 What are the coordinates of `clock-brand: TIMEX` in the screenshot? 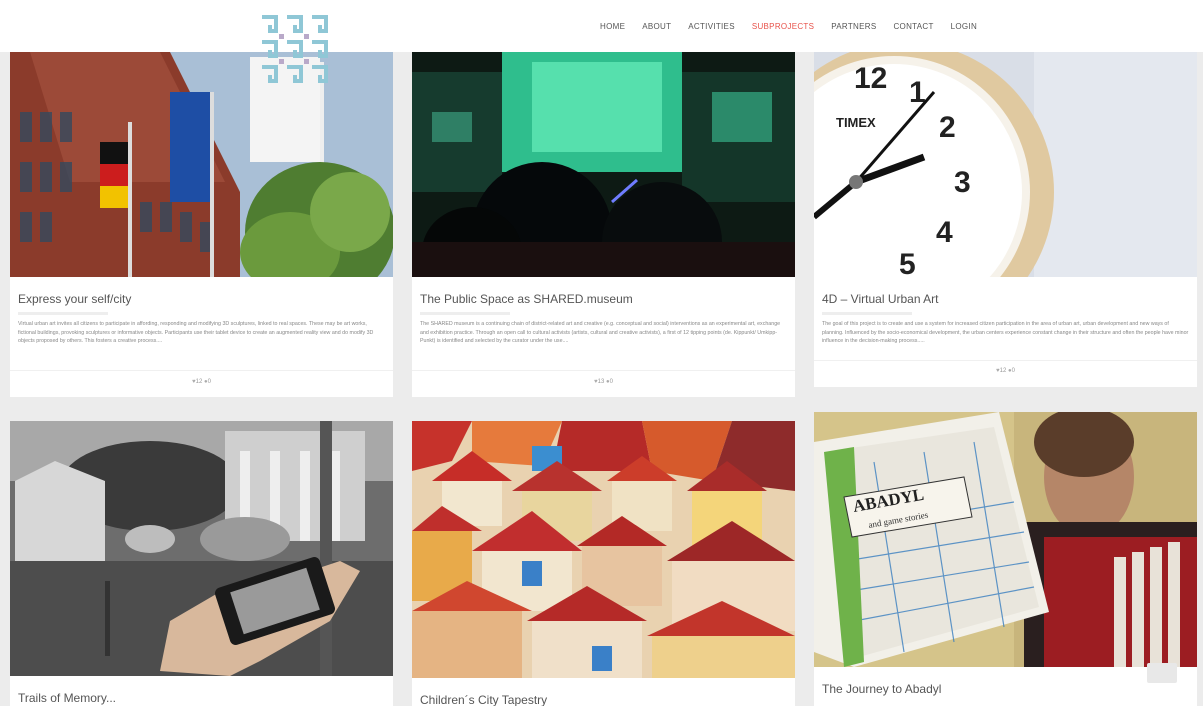 It's located at (856, 122).